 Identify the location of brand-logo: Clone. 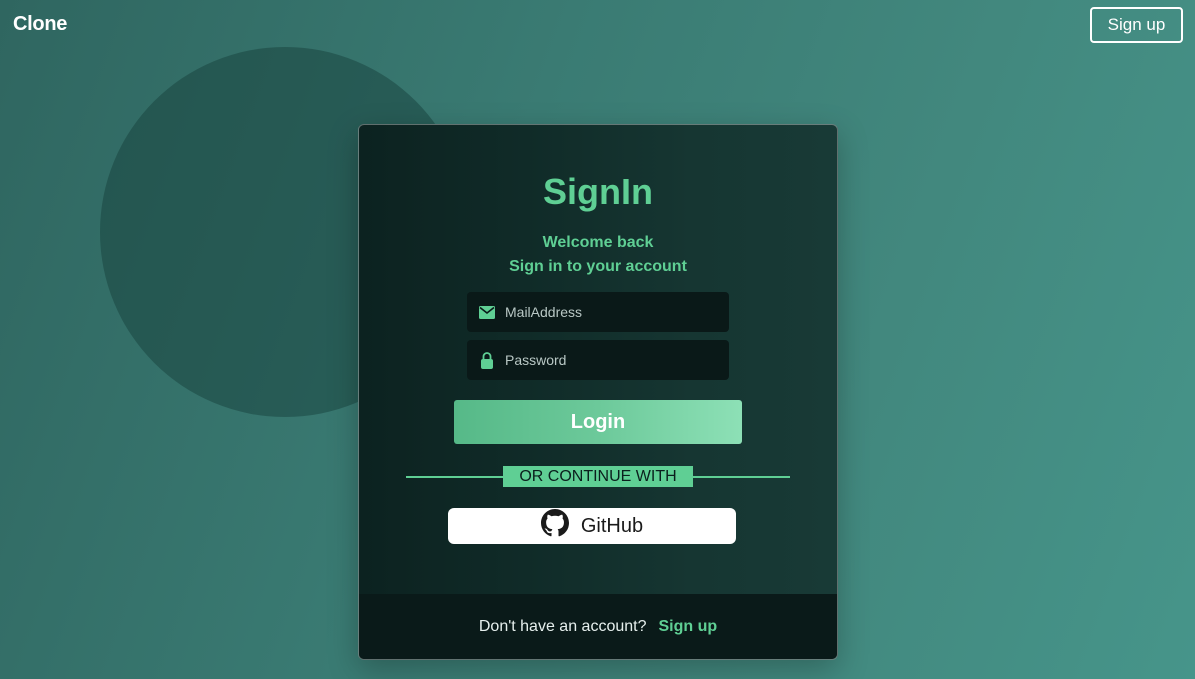
(40, 24).